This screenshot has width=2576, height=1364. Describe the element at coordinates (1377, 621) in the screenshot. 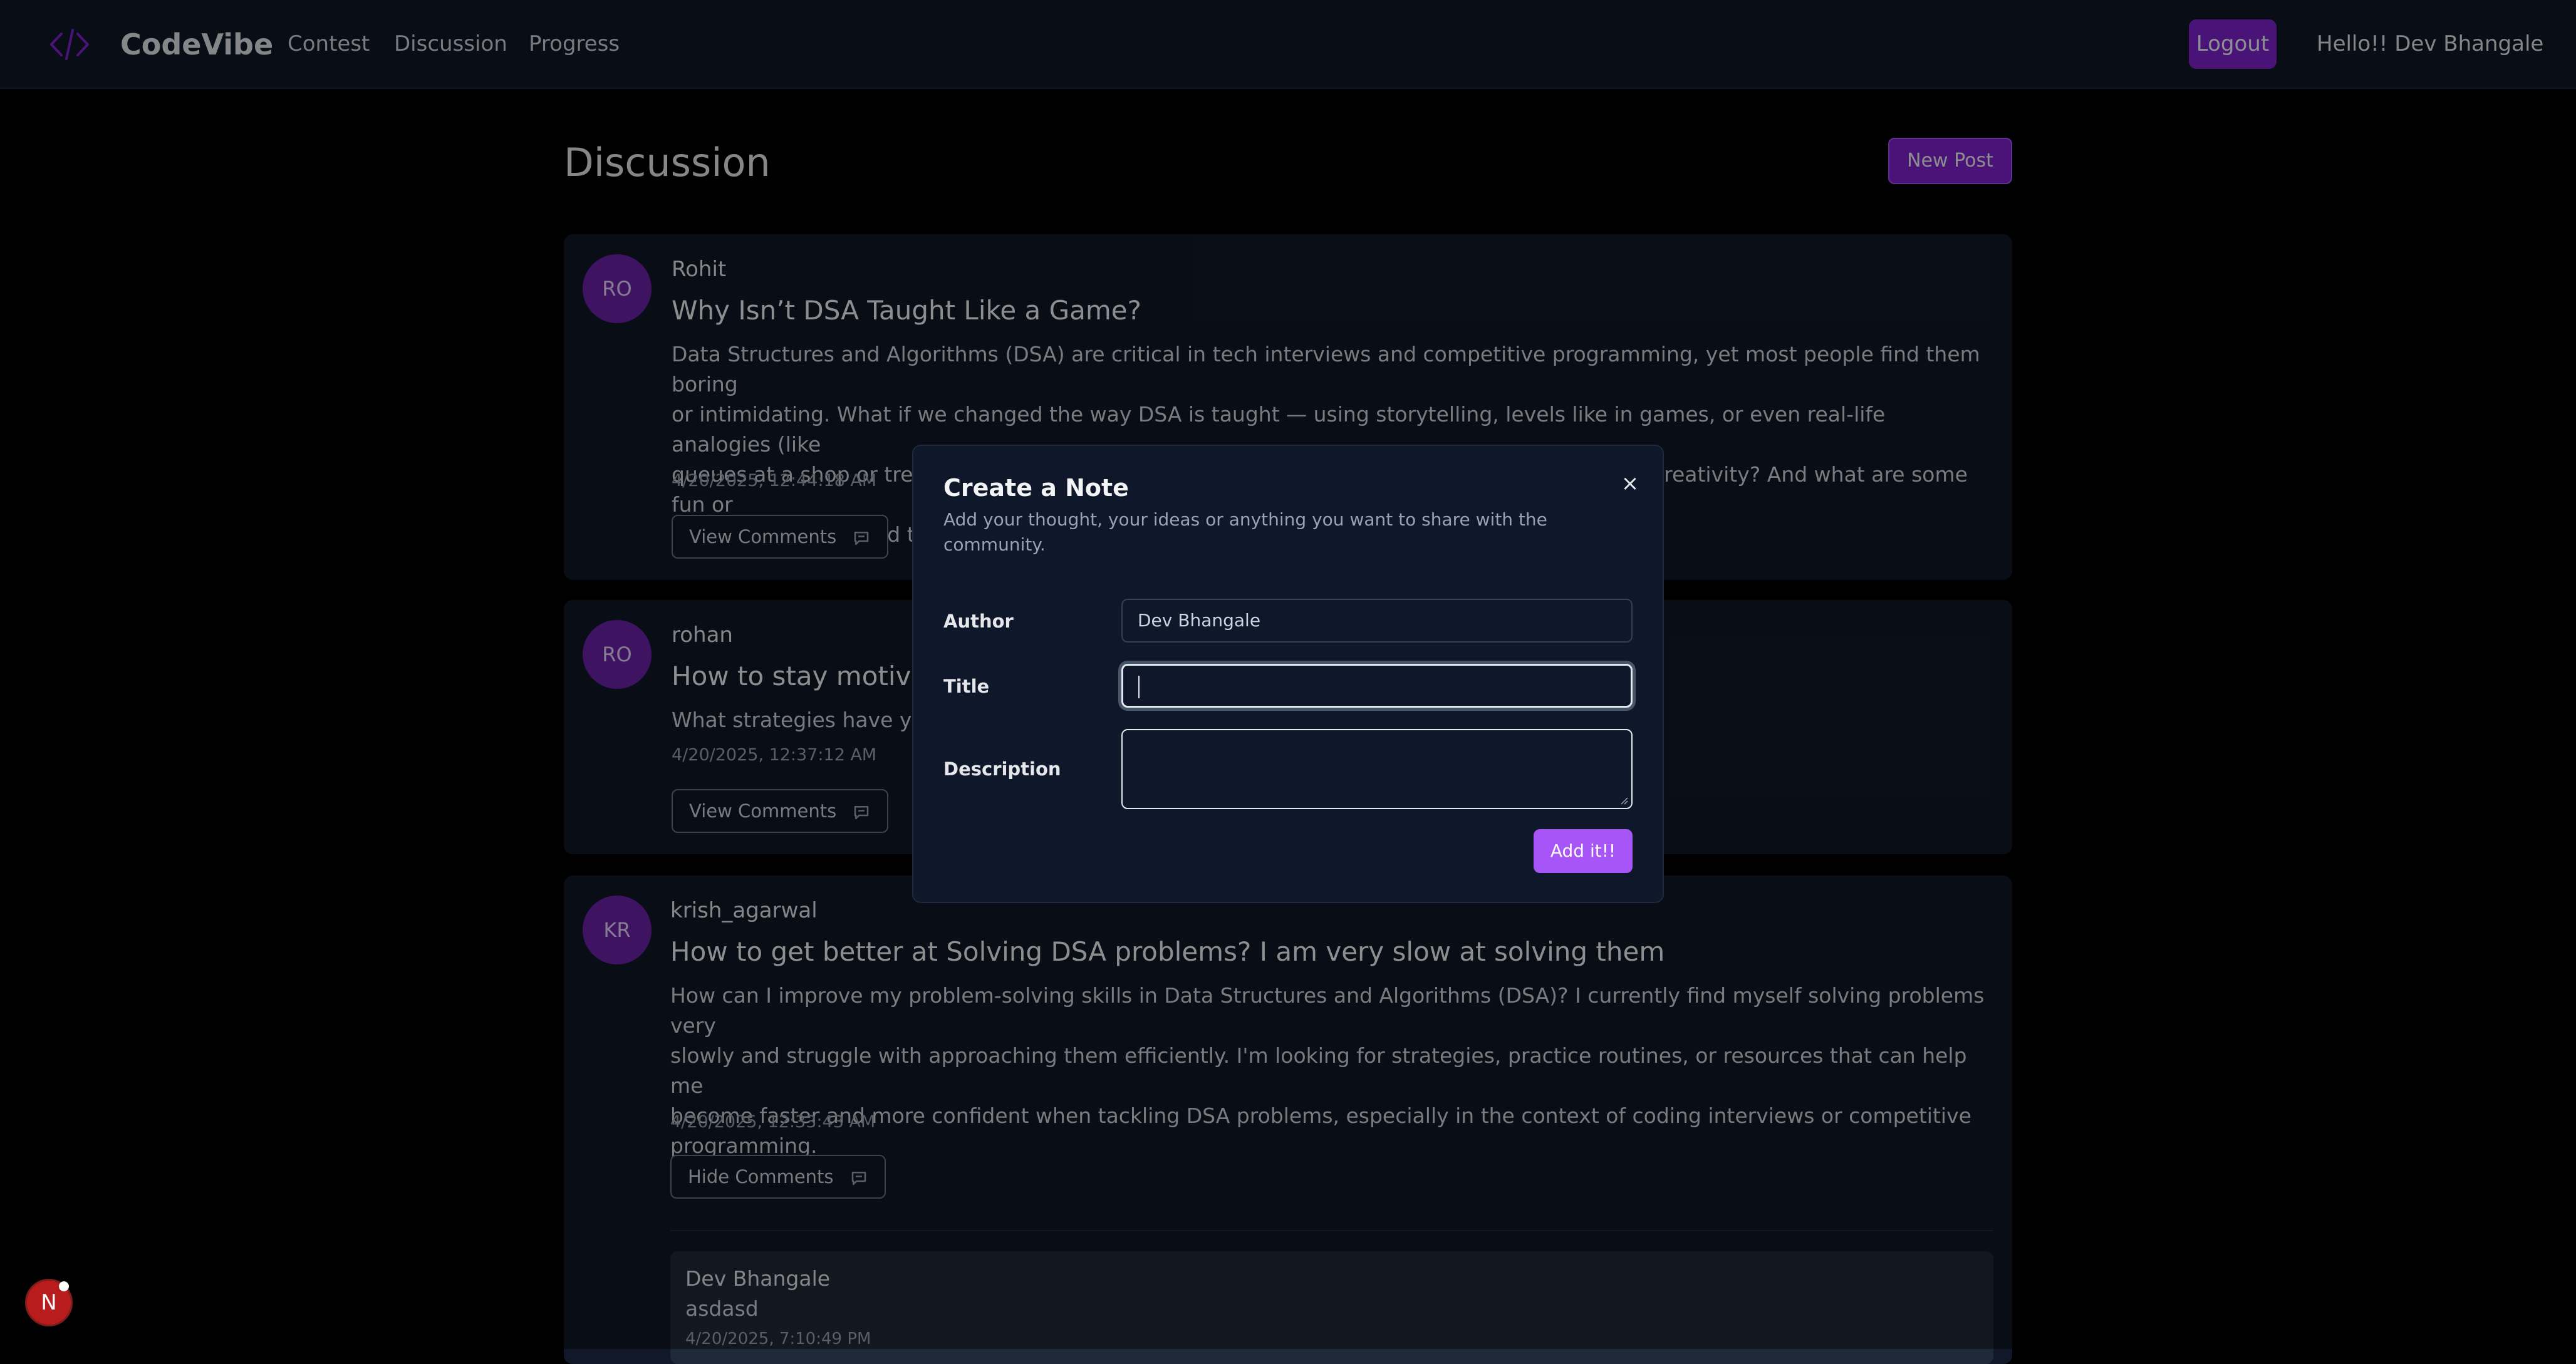

I see `author-field: Dev Bhangale` at that location.